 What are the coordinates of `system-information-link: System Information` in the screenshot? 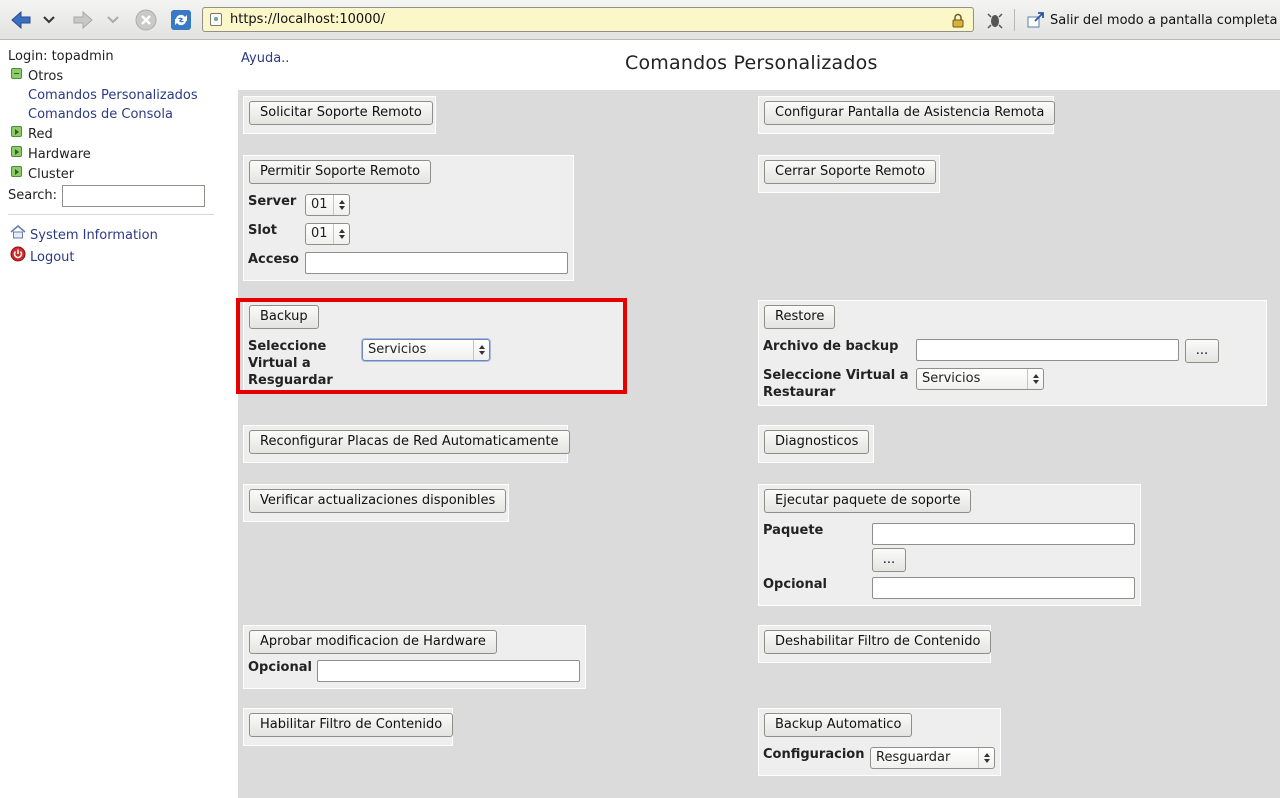 It's located at (94, 235).